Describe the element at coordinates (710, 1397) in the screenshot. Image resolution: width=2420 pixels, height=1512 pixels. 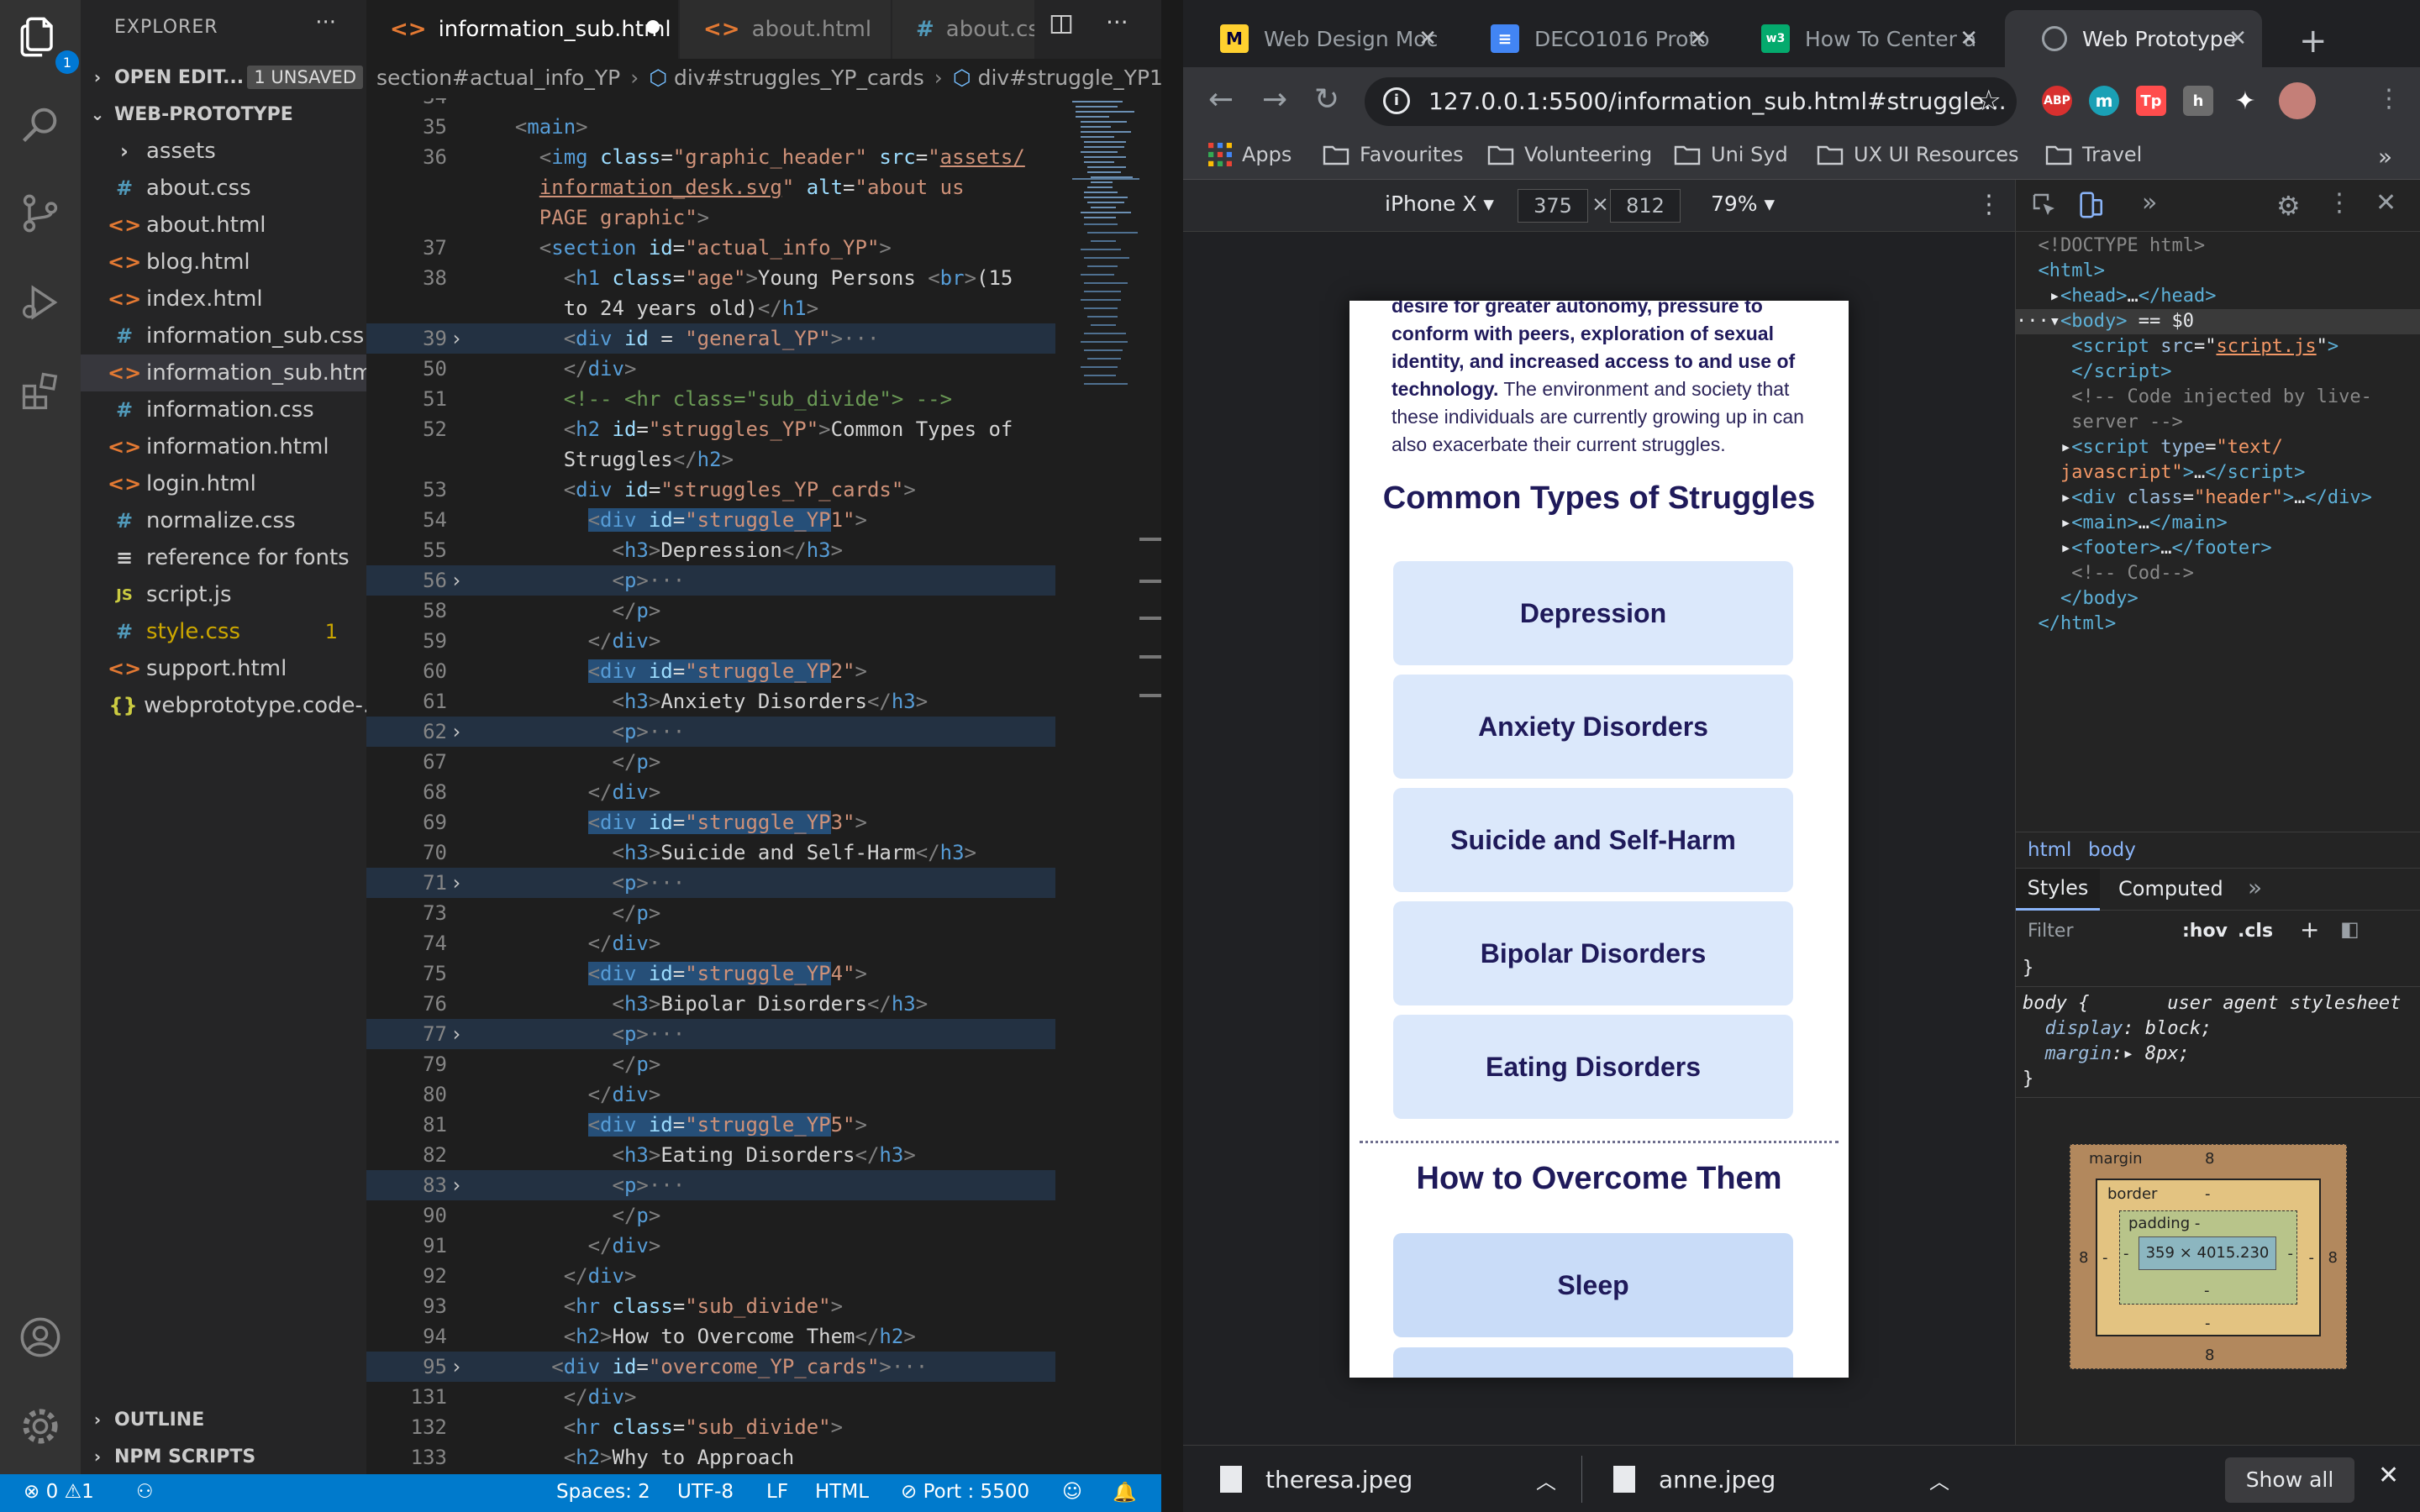
I see `code-line: 131 </div>` at that location.